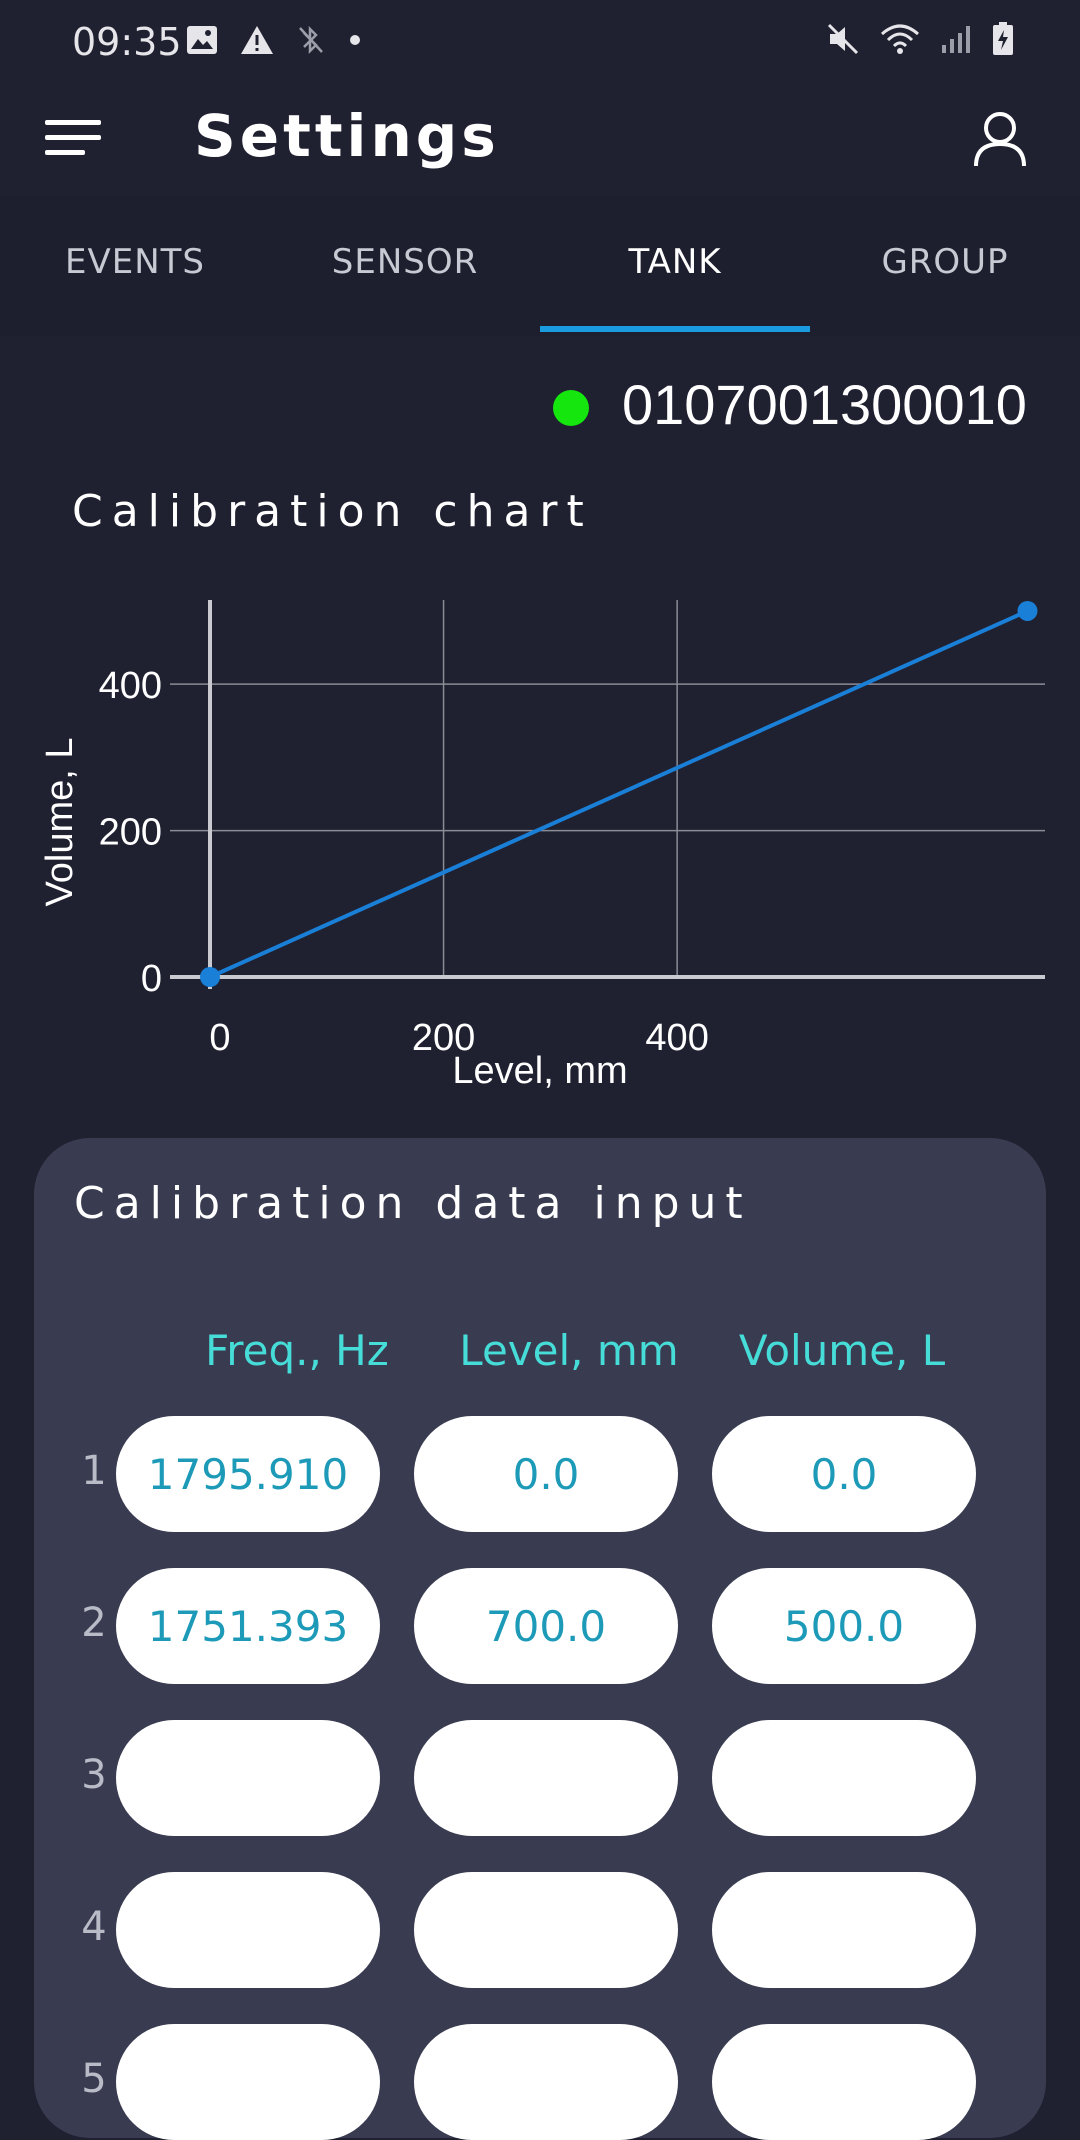  What do you see at coordinates (94, 1471) in the screenshot?
I see `row-number: 1` at bounding box center [94, 1471].